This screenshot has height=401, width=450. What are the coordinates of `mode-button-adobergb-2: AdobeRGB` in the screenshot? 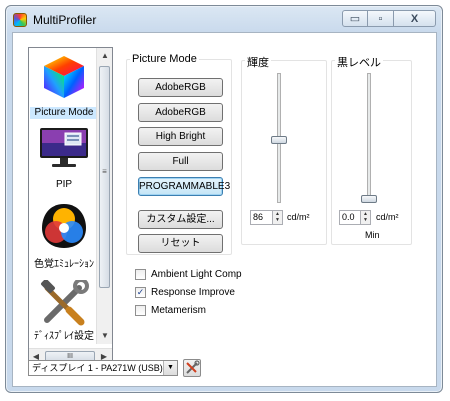 It's located at (180, 112).